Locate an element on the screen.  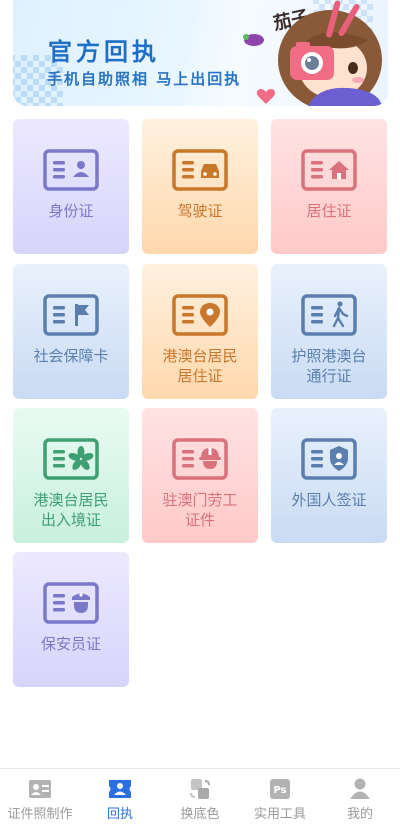
tab-label: 实用工具 is located at coordinates (279, 814).